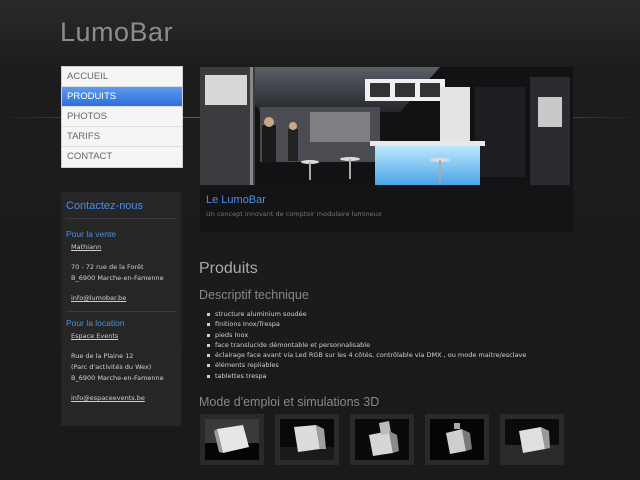 Image resolution: width=640 pixels, height=480 pixels. Describe the element at coordinates (254, 295) in the screenshot. I see `spec-heading: Descriptif technique` at that location.